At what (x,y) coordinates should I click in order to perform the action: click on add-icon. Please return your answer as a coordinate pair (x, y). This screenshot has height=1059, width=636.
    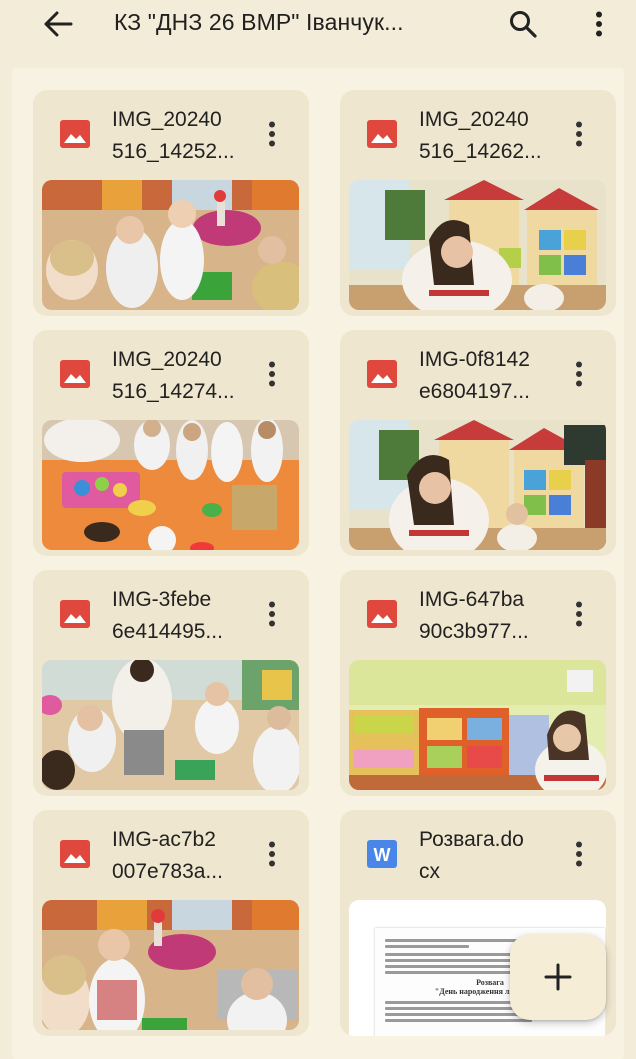
    Looking at the image, I should click on (558, 977).